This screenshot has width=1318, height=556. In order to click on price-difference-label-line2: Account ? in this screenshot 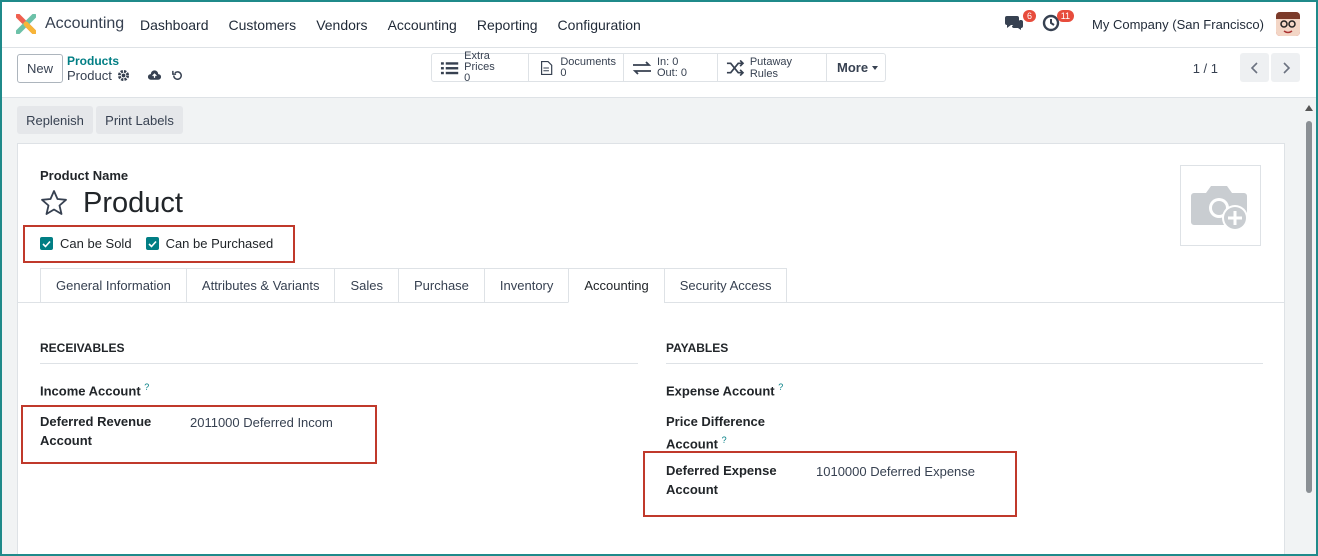, I will do `click(715, 442)`.